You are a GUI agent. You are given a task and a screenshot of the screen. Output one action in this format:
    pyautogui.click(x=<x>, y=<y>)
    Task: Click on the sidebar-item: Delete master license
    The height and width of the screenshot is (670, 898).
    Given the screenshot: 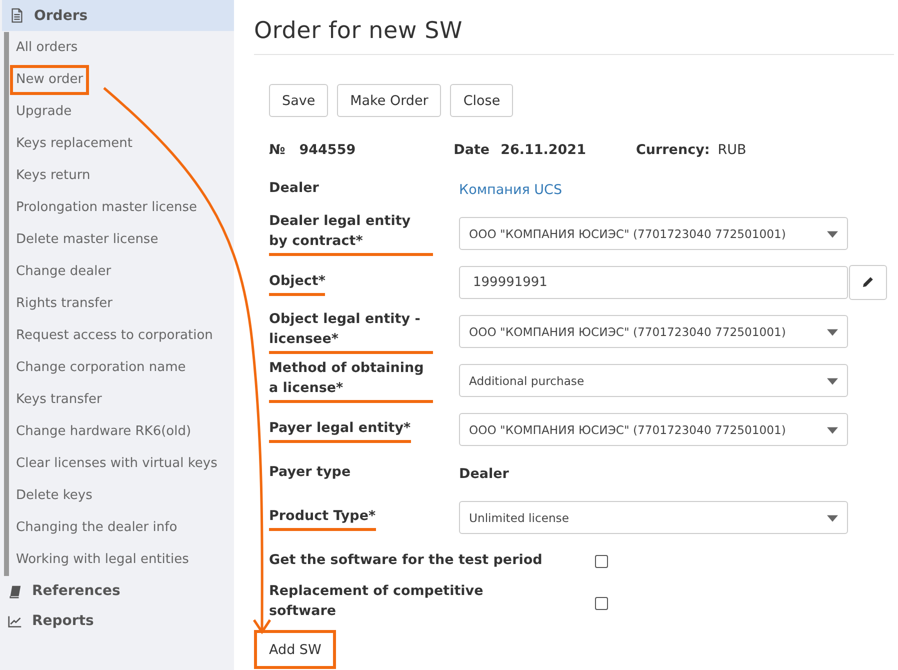 What is the action you would take?
    pyautogui.click(x=87, y=240)
    